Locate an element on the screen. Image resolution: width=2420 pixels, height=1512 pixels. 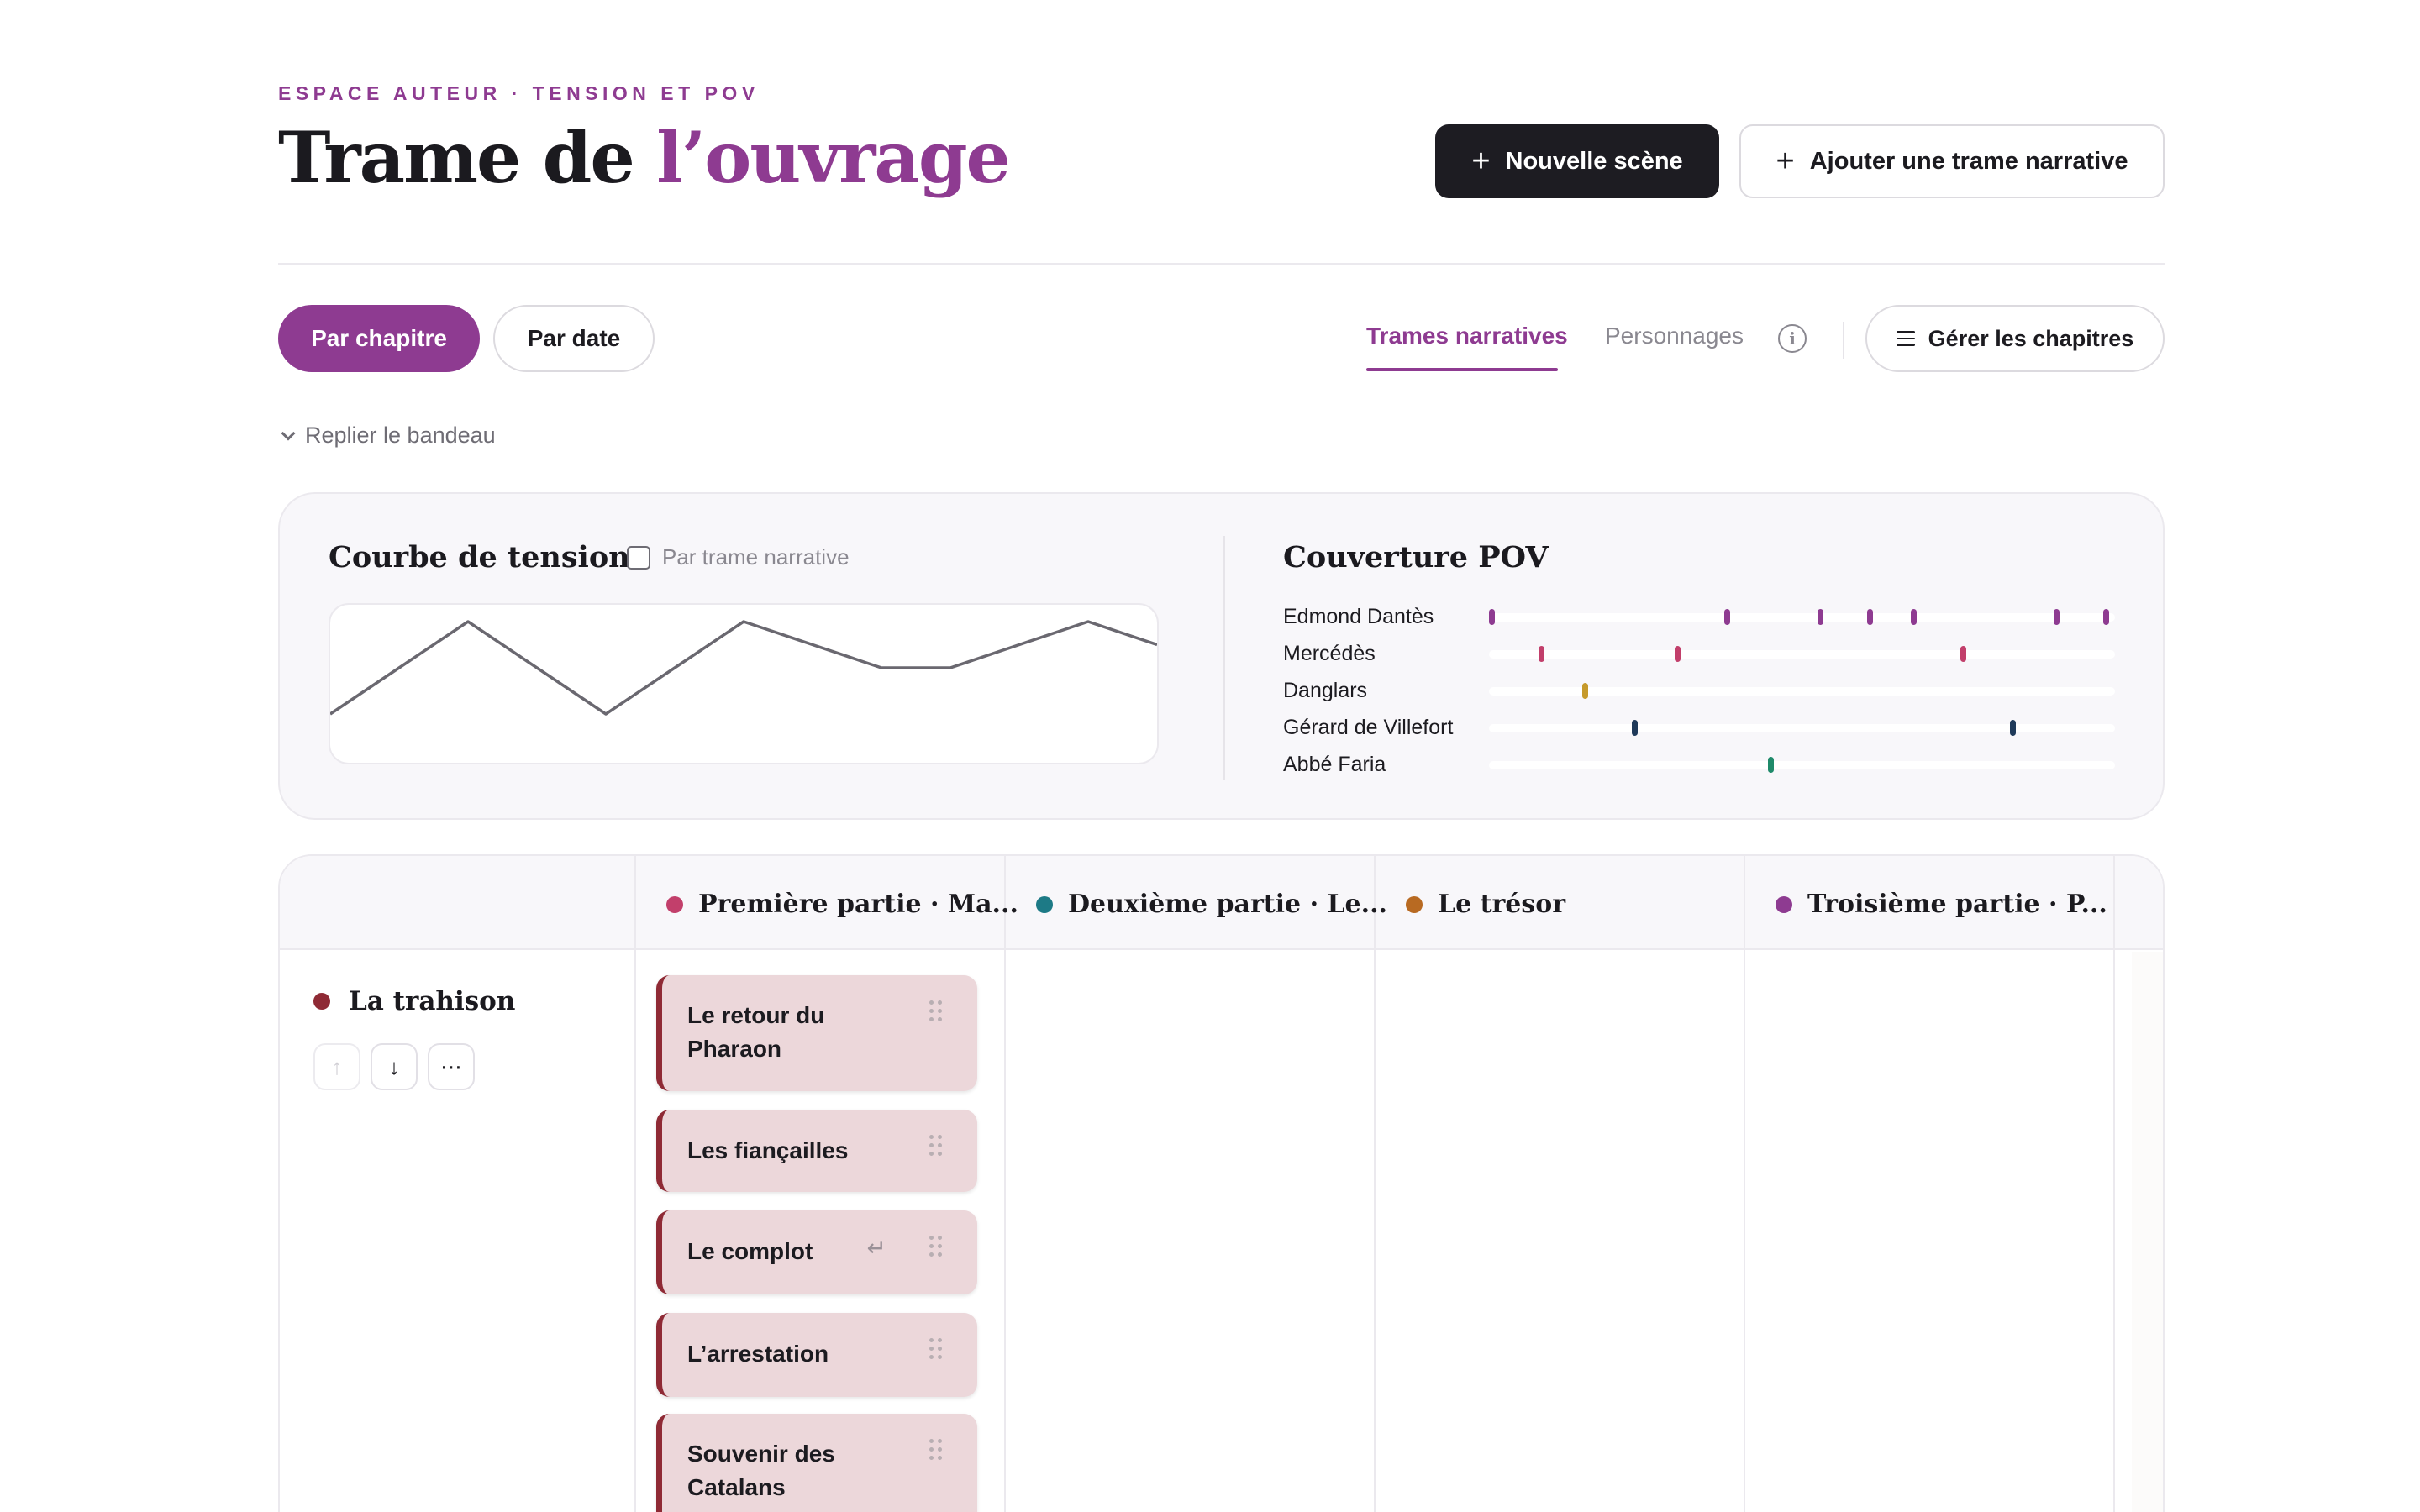
add-plotline-button: + Ajouter une trame narrative is located at coordinates (1952, 161).